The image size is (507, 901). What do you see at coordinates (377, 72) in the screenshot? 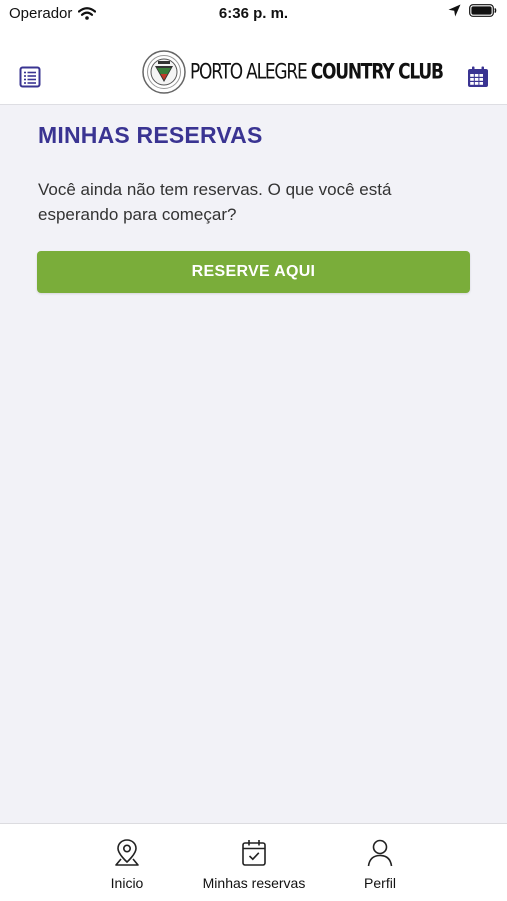
I see `club-name-bold: COUNTRY CLUB` at bounding box center [377, 72].